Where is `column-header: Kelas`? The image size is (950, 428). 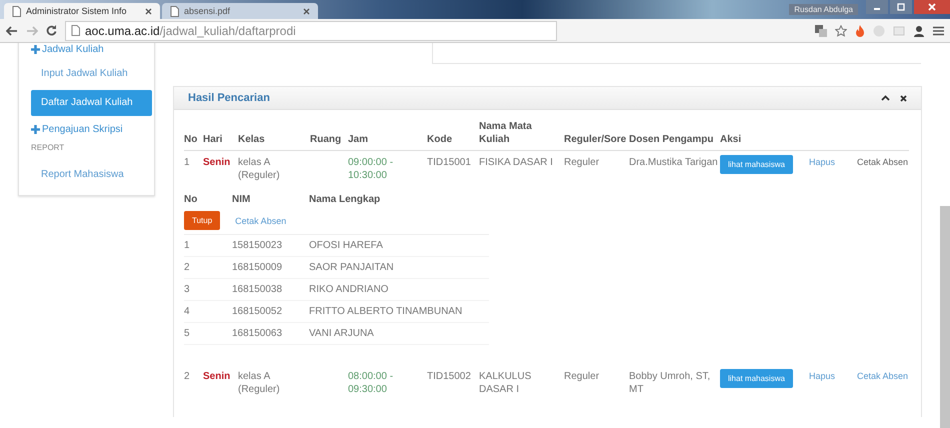 column-header: Kelas is located at coordinates (252, 139).